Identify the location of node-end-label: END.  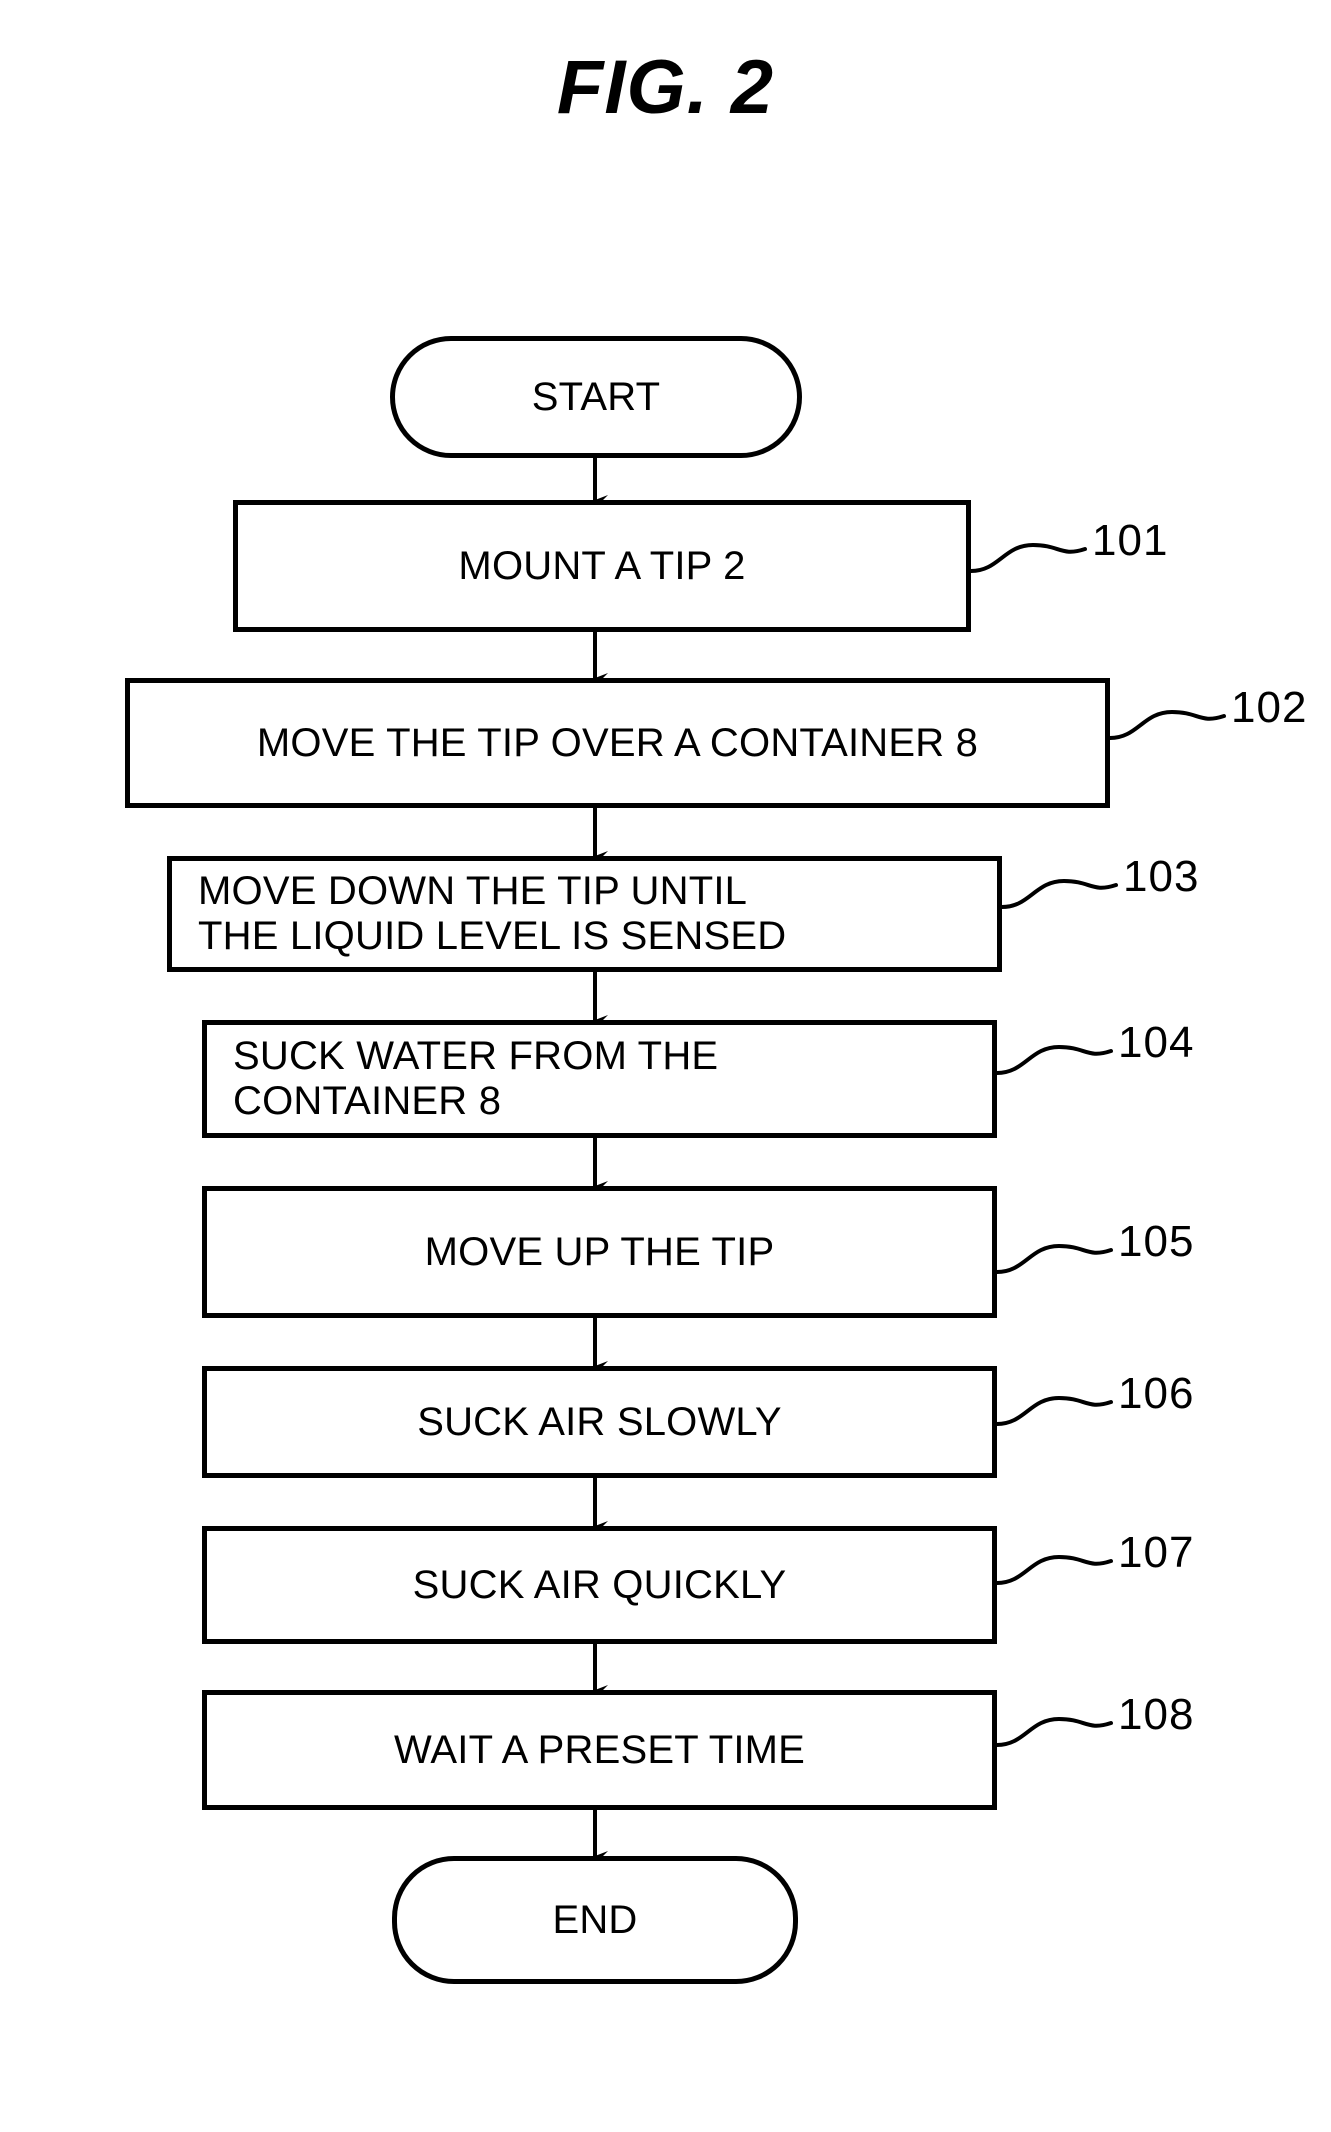
(595, 1919).